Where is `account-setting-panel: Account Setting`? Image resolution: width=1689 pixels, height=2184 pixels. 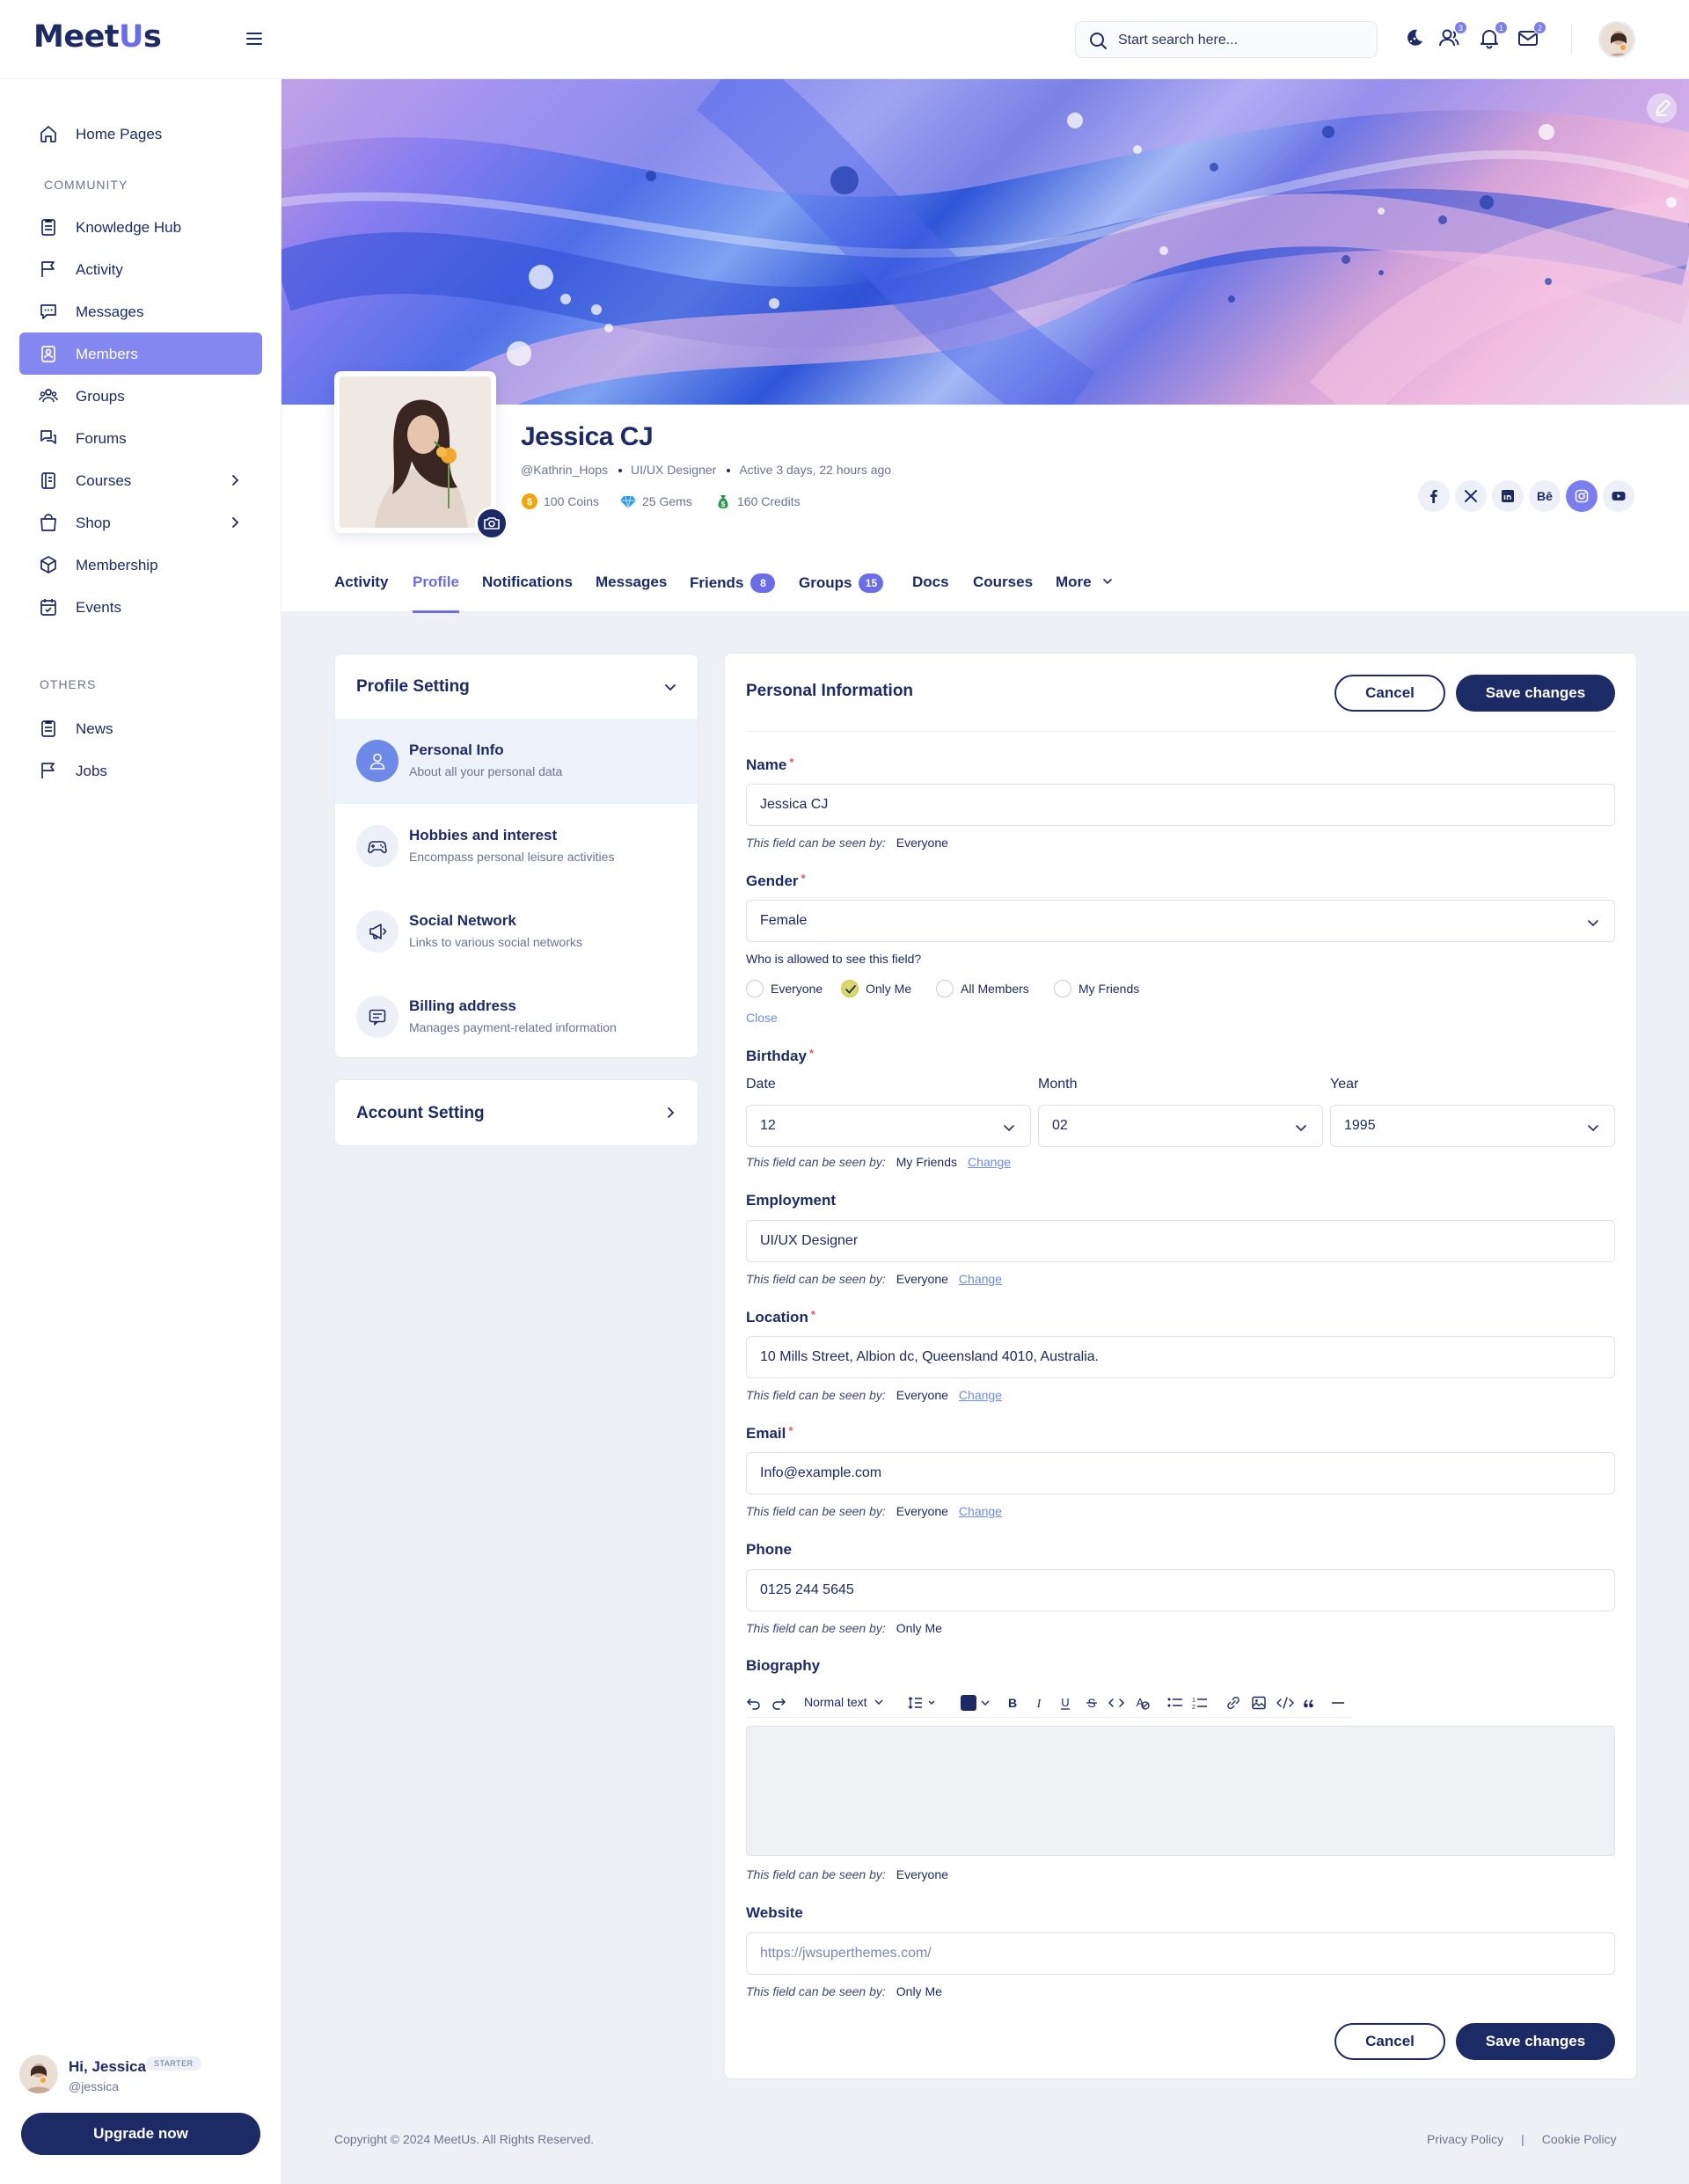
account-setting-panel: Account Setting is located at coordinates (516, 1112).